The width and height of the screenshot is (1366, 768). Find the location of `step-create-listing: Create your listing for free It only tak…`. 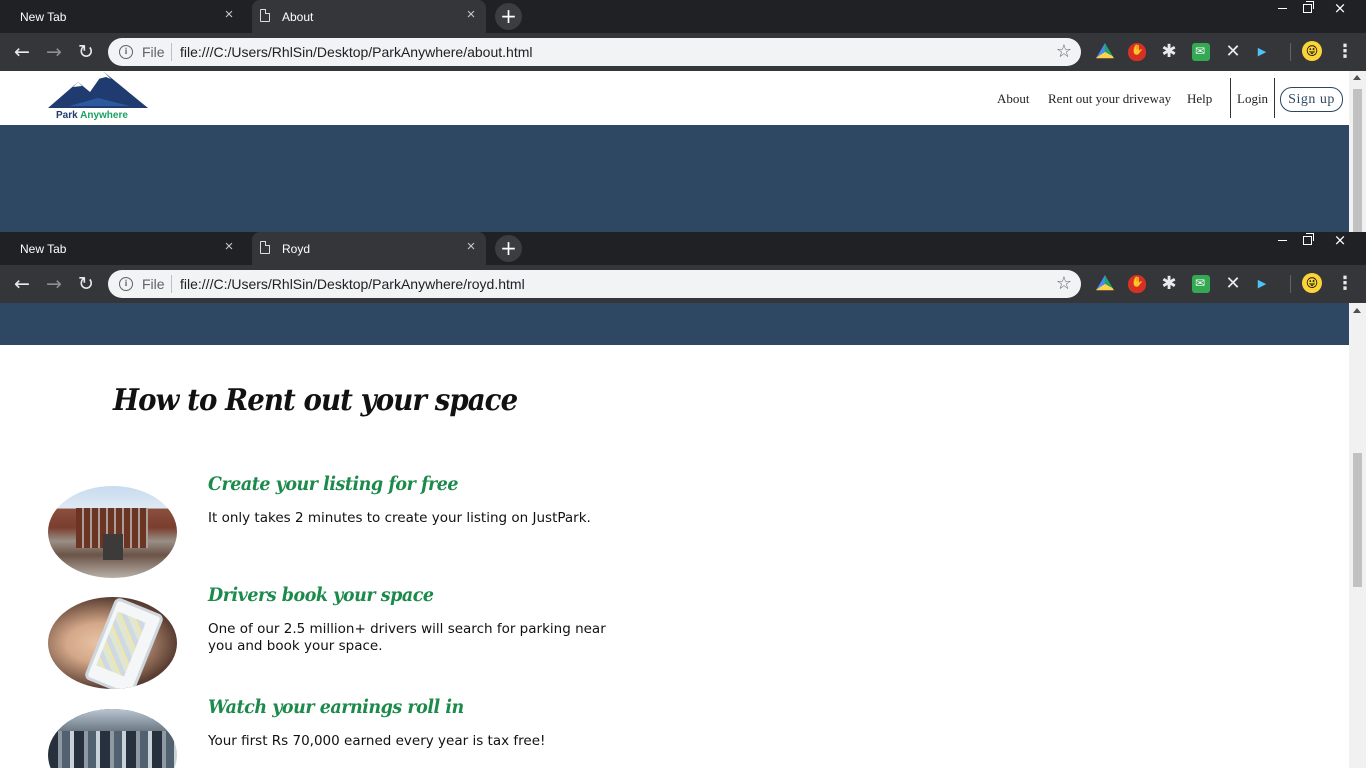

step-create-listing: Create your listing for free It only tak… is located at coordinates (348, 528).